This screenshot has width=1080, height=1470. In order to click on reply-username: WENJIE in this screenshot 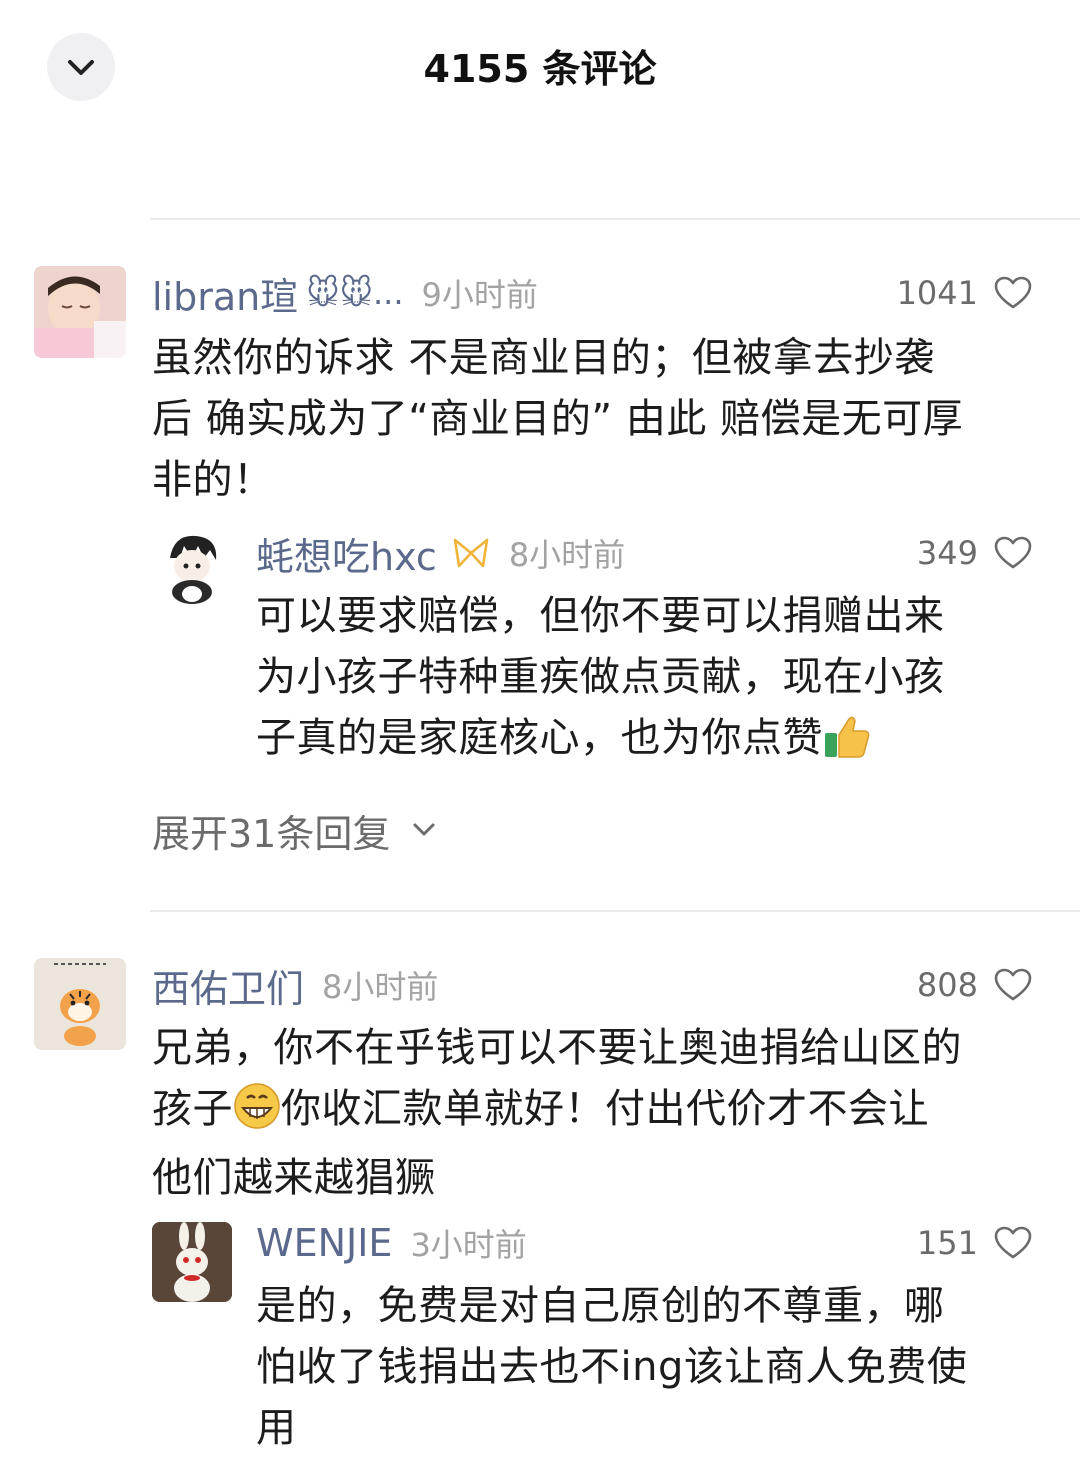, I will do `click(324, 1243)`.